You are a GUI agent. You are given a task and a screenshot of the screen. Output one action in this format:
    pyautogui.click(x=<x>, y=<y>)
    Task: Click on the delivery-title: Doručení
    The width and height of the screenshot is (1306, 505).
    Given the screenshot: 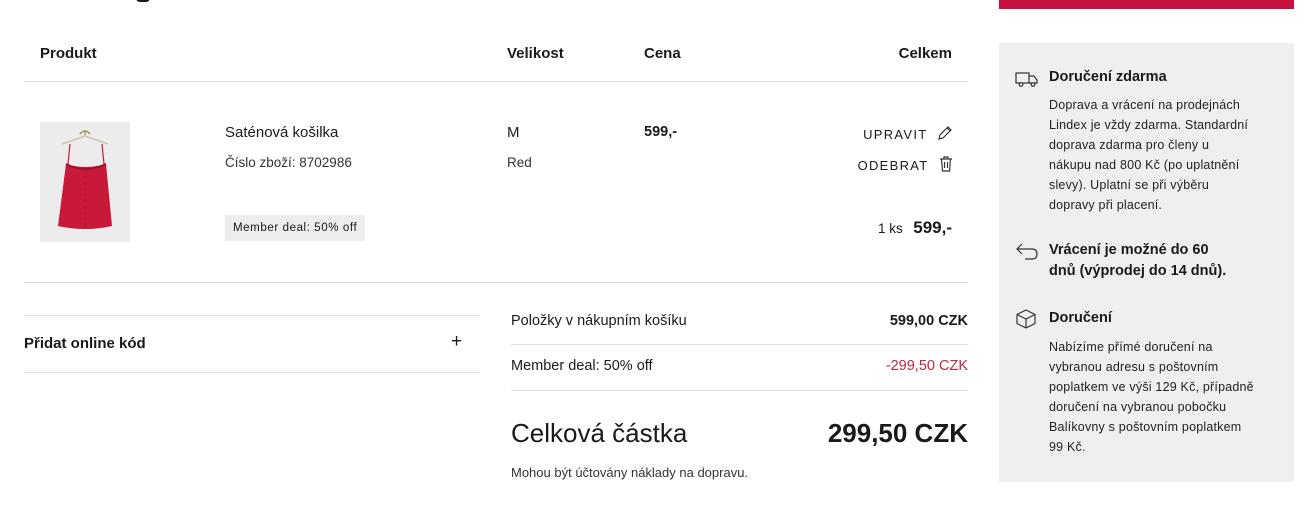 What is the action you would take?
    pyautogui.click(x=1080, y=318)
    